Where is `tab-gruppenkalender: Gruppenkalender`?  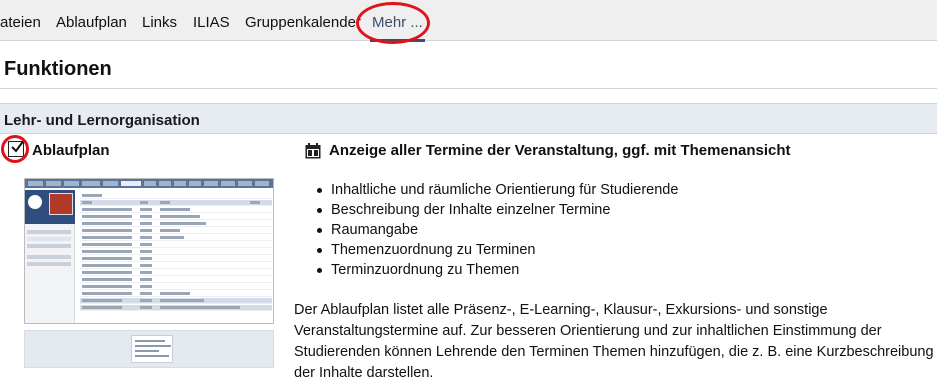
tab-gruppenkalender: Gruppenkalender is located at coordinates (303, 22).